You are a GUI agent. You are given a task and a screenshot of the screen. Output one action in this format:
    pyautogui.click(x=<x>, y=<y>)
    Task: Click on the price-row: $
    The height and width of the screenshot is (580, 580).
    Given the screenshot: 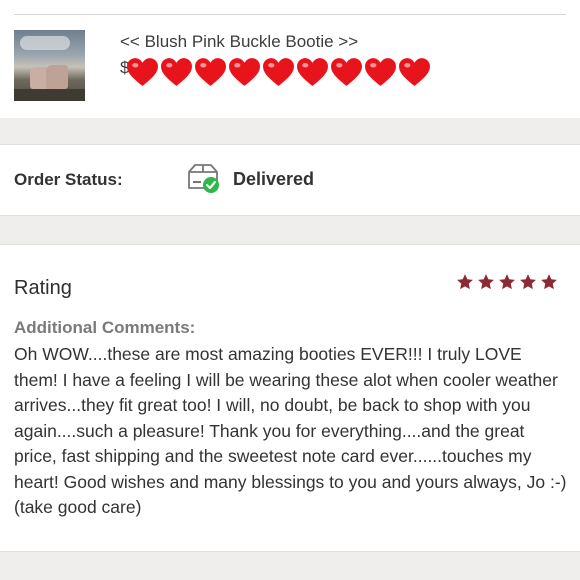 What is the action you would take?
    pyautogui.click(x=285, y=73)
    